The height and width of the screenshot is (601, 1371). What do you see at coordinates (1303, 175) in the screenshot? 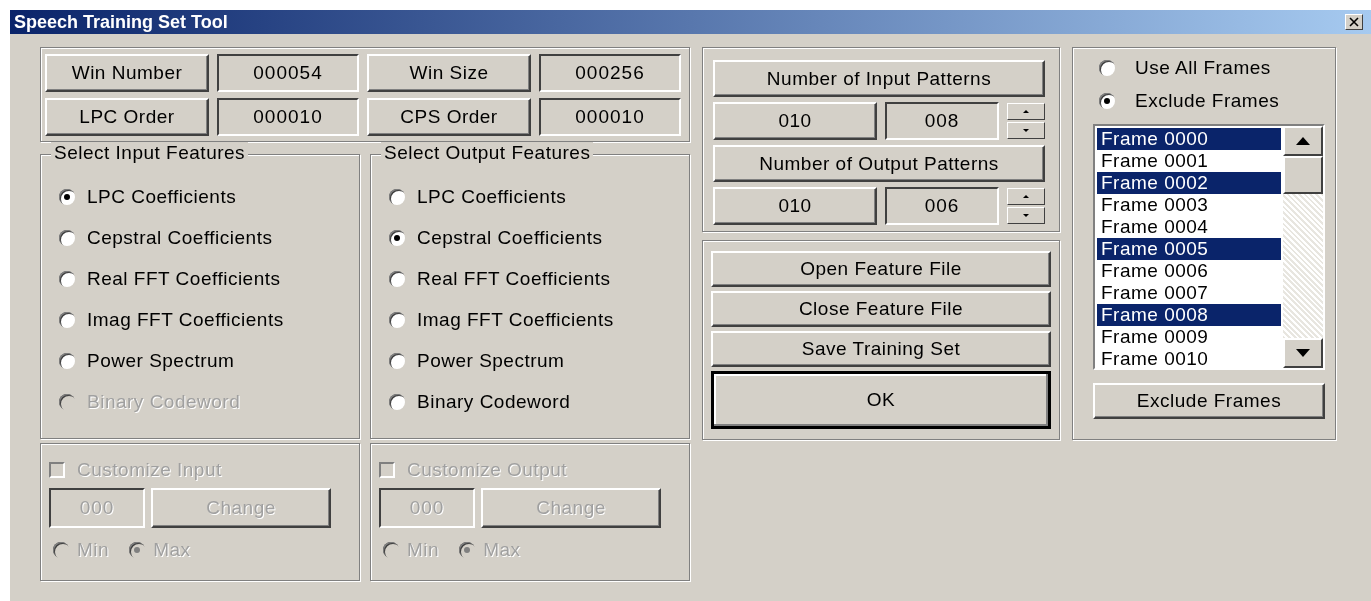
I see `scroll-thumb` at bounding box center [1303, 175].